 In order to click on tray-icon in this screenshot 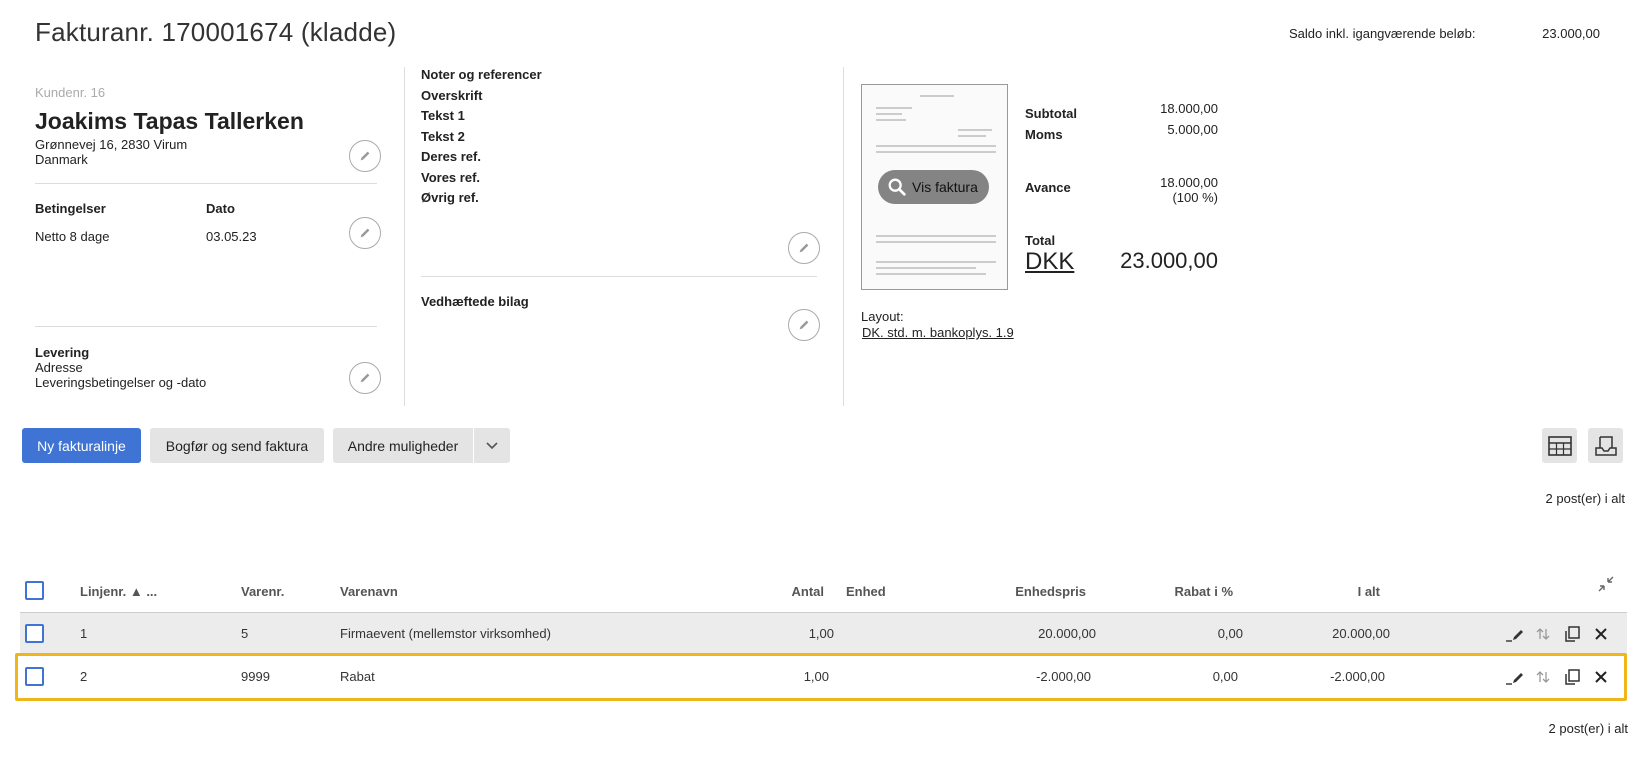, I will do `click(1605, 445)`.